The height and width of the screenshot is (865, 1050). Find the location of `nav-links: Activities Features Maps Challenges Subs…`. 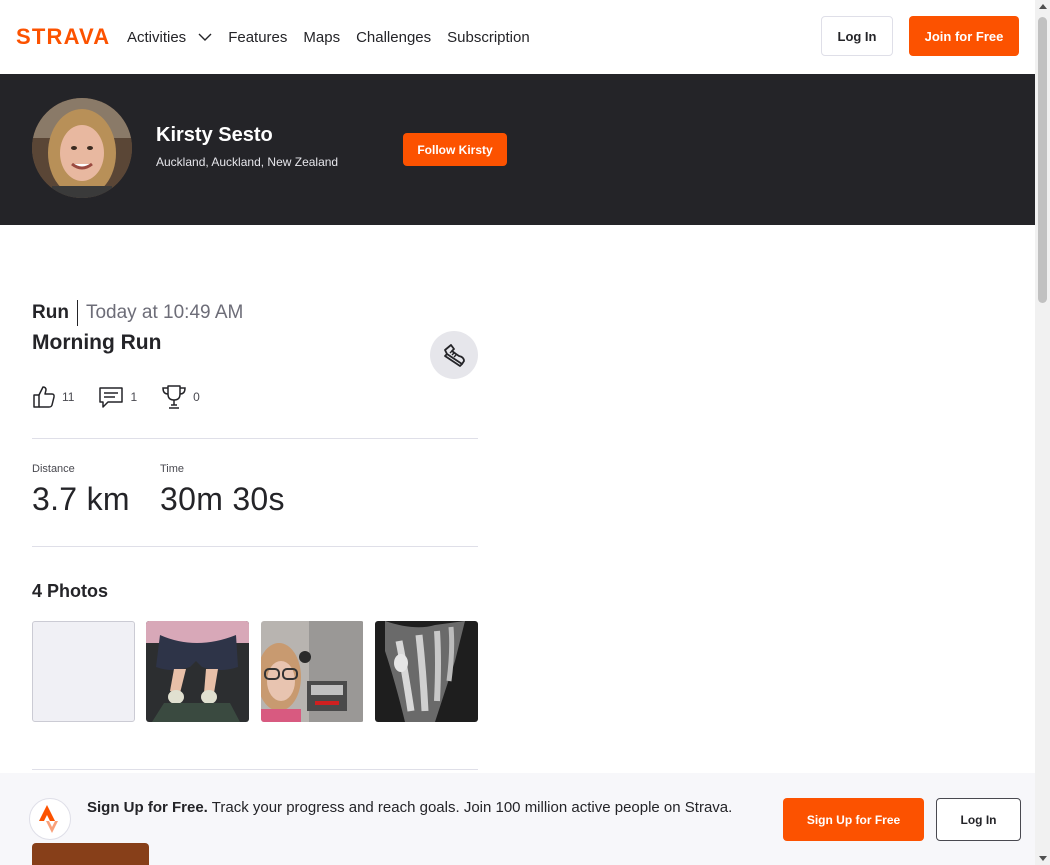

nav-links: Activities Features Maps Challenges Subs… is located at coordinates (336, 37).